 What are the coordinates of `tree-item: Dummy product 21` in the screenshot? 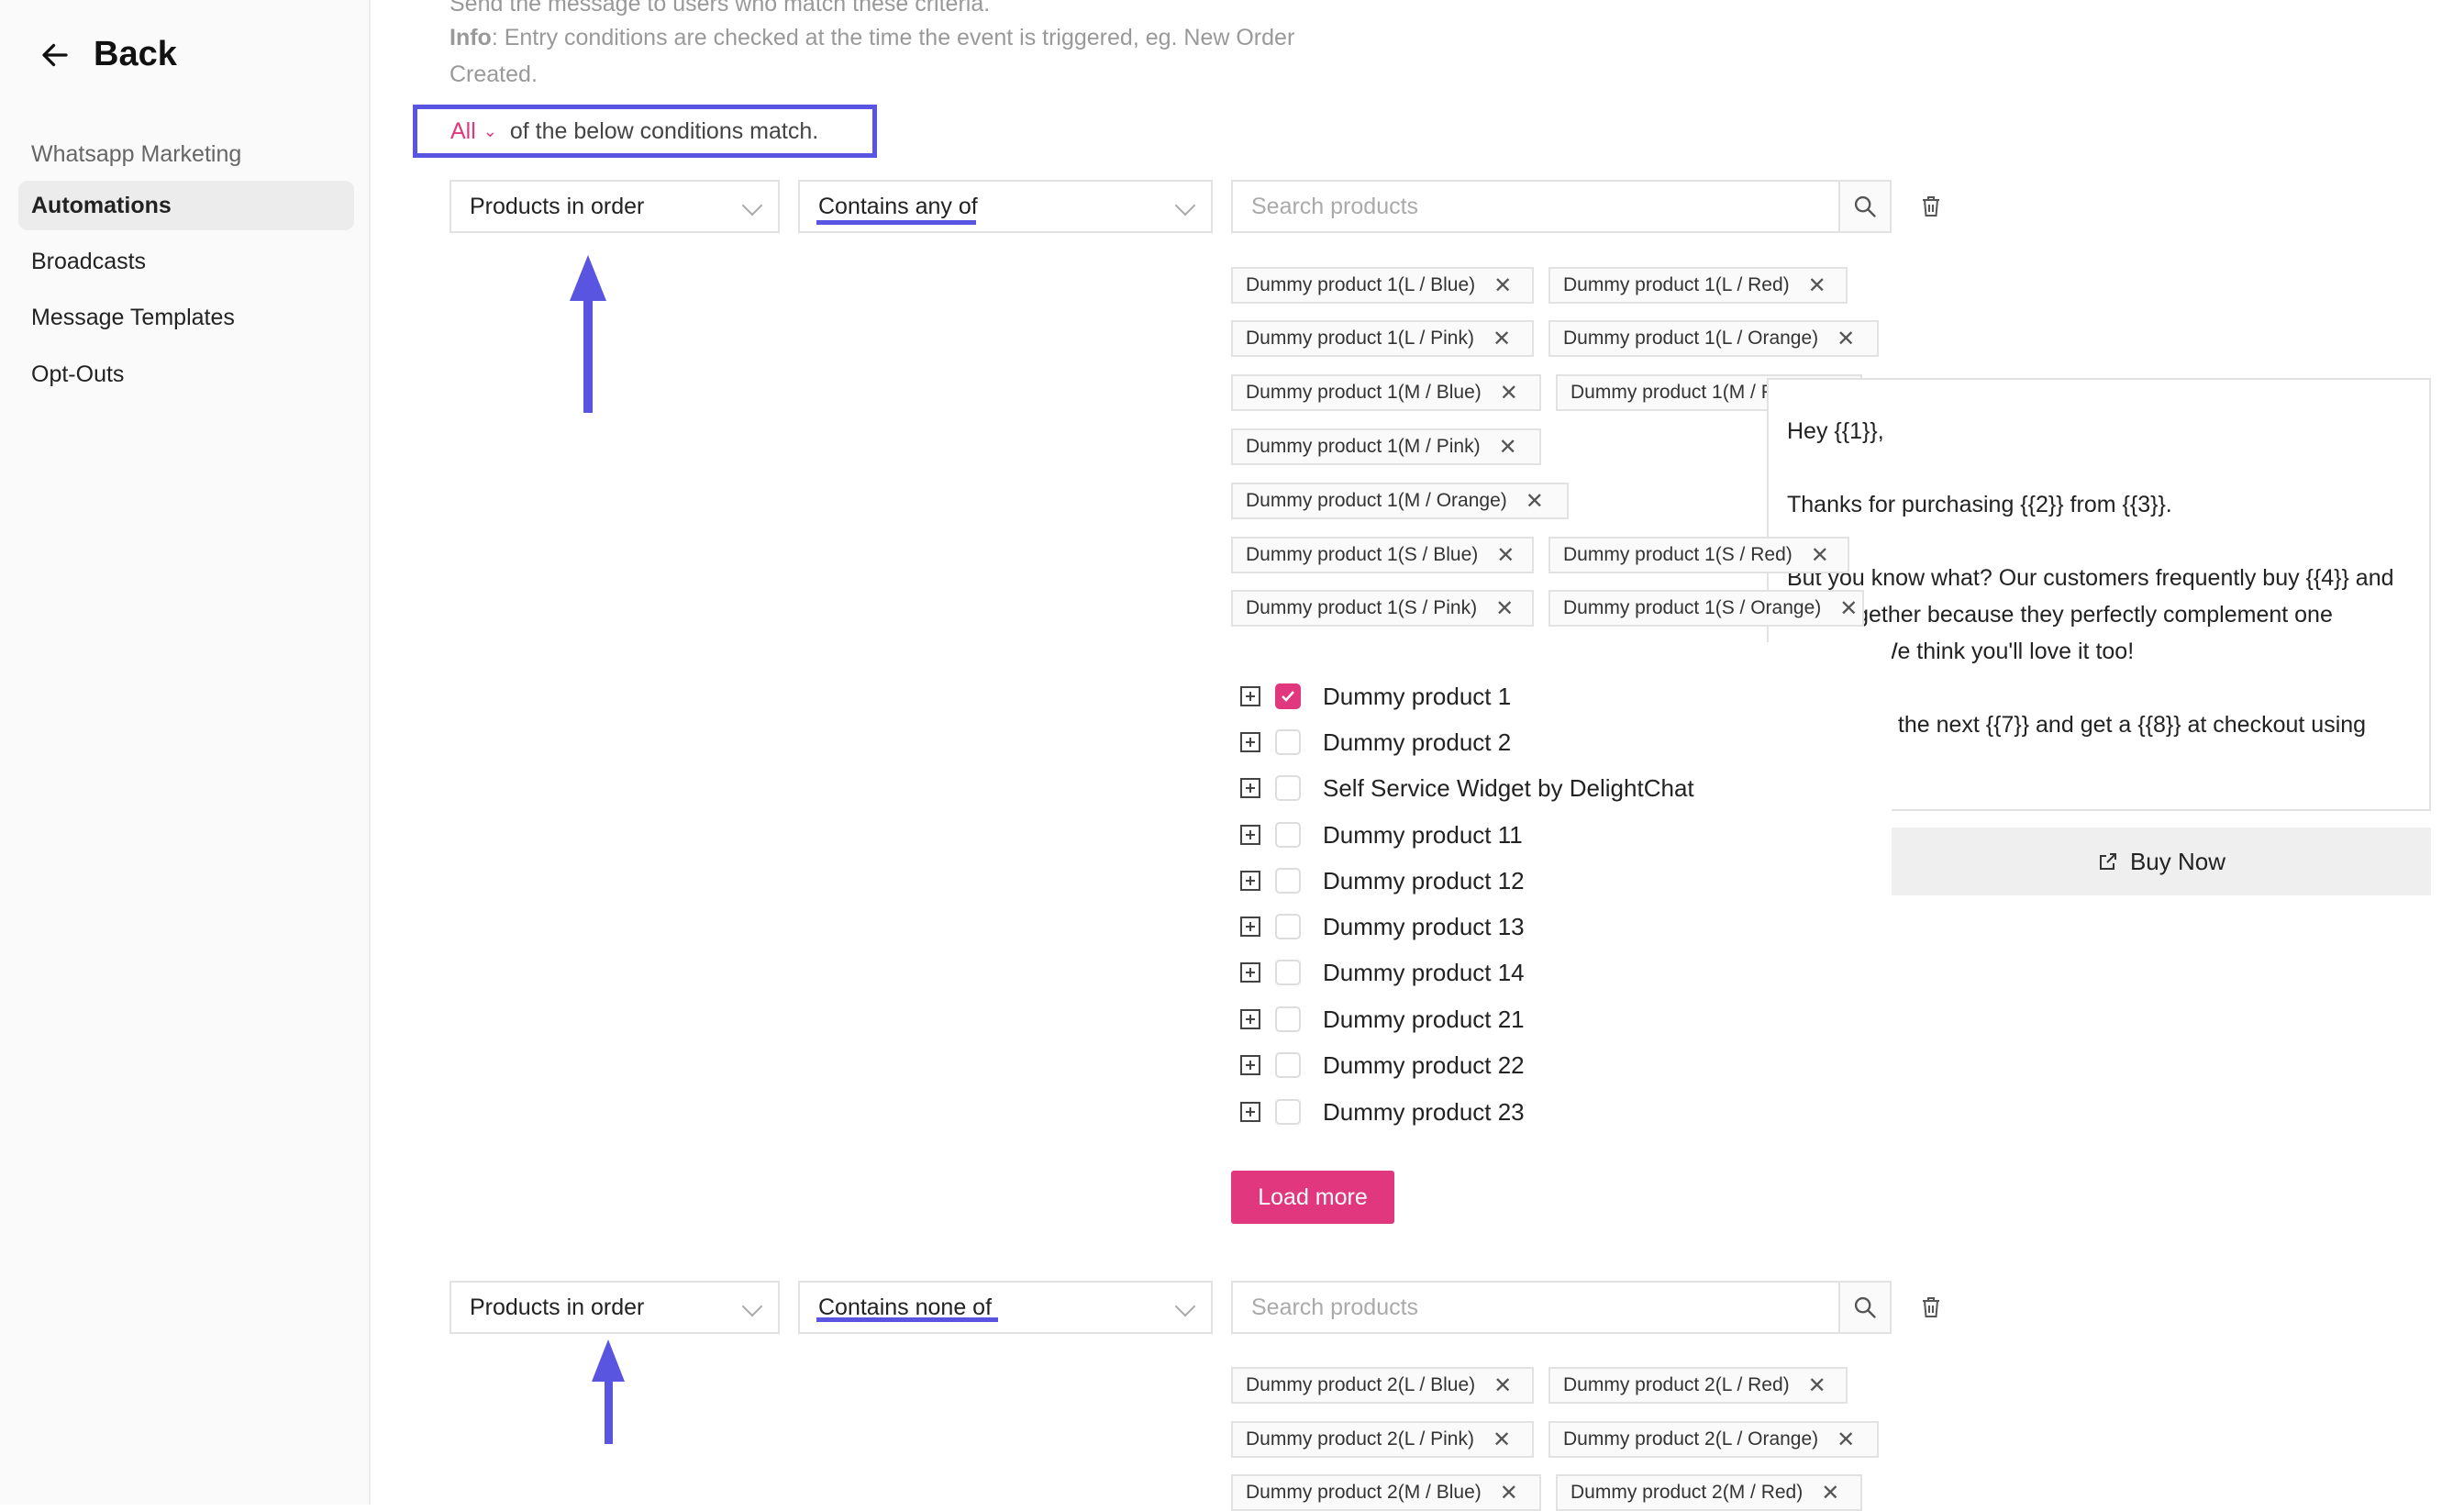 It's located at (1383, 1019).